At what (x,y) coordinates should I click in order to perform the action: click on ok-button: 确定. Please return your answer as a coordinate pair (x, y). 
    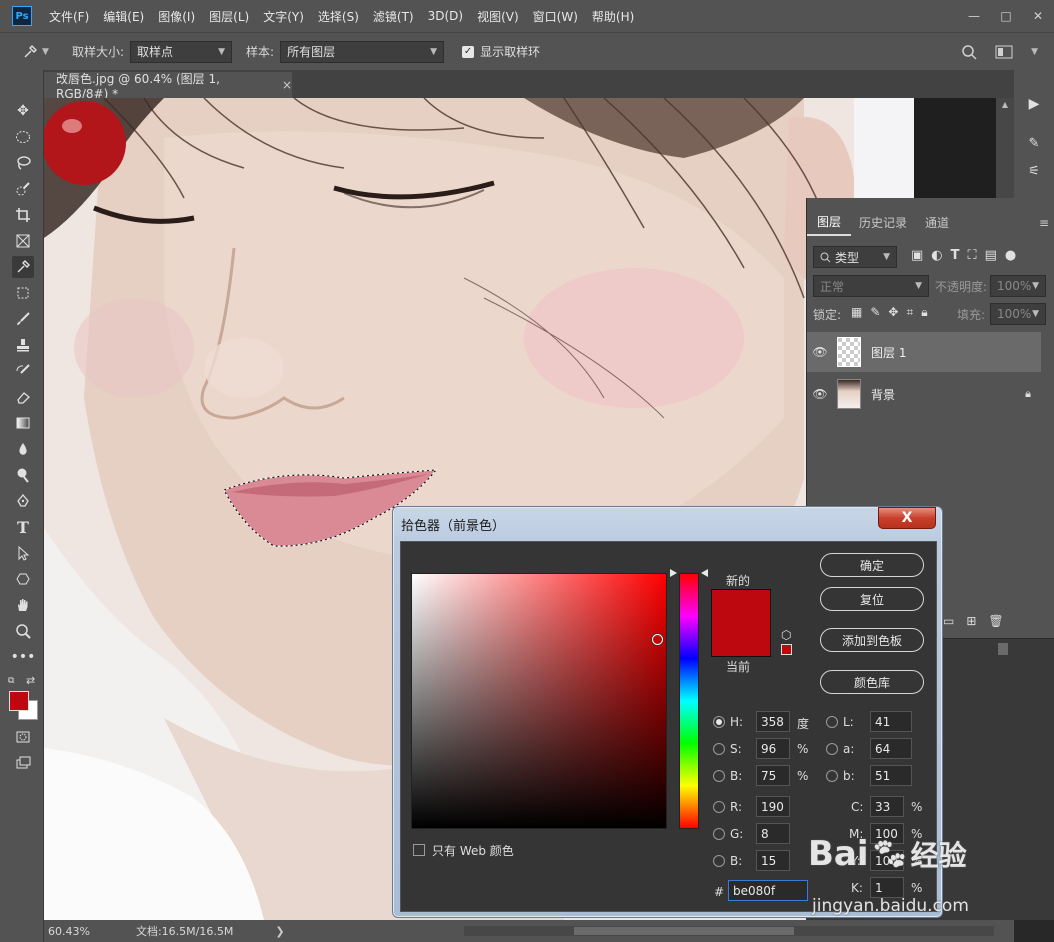
    Looking at the image, I should click on (872, 565).